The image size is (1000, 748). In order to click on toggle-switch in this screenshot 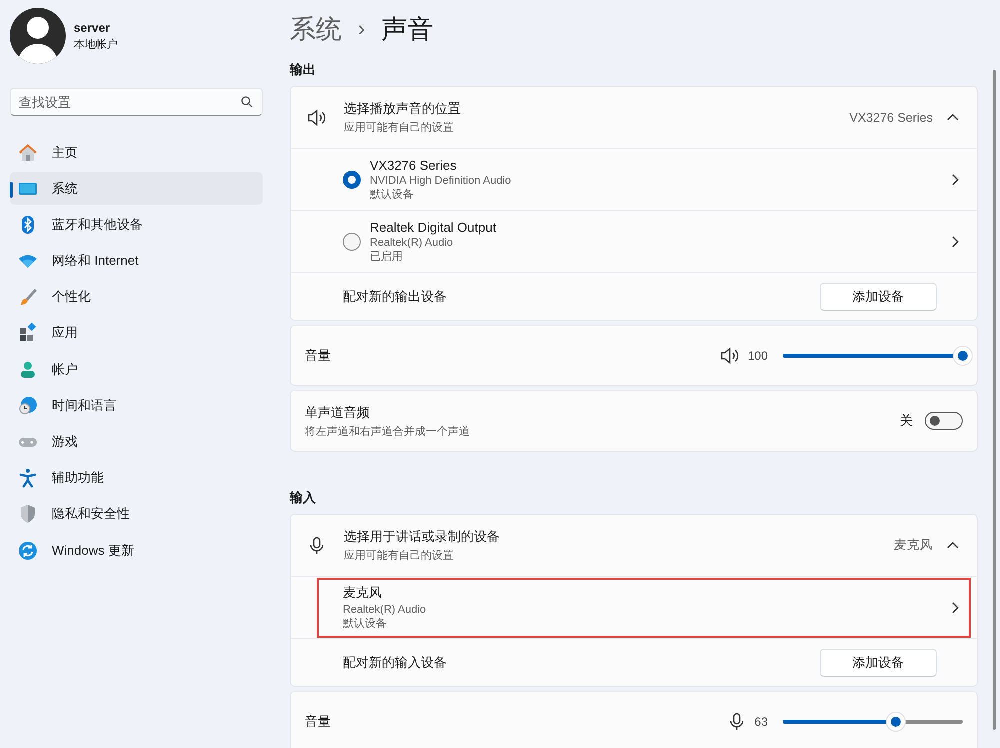, I will do `click(944, 421)`.